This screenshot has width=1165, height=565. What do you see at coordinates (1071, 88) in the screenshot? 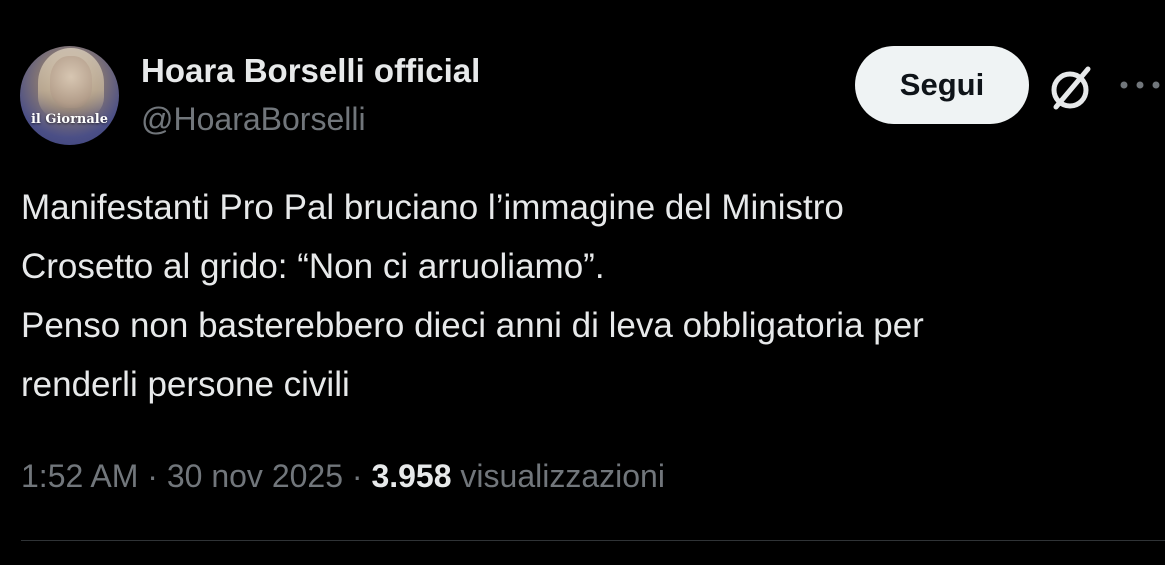
I see `grok-icon` at bounding box center [1071, 88].